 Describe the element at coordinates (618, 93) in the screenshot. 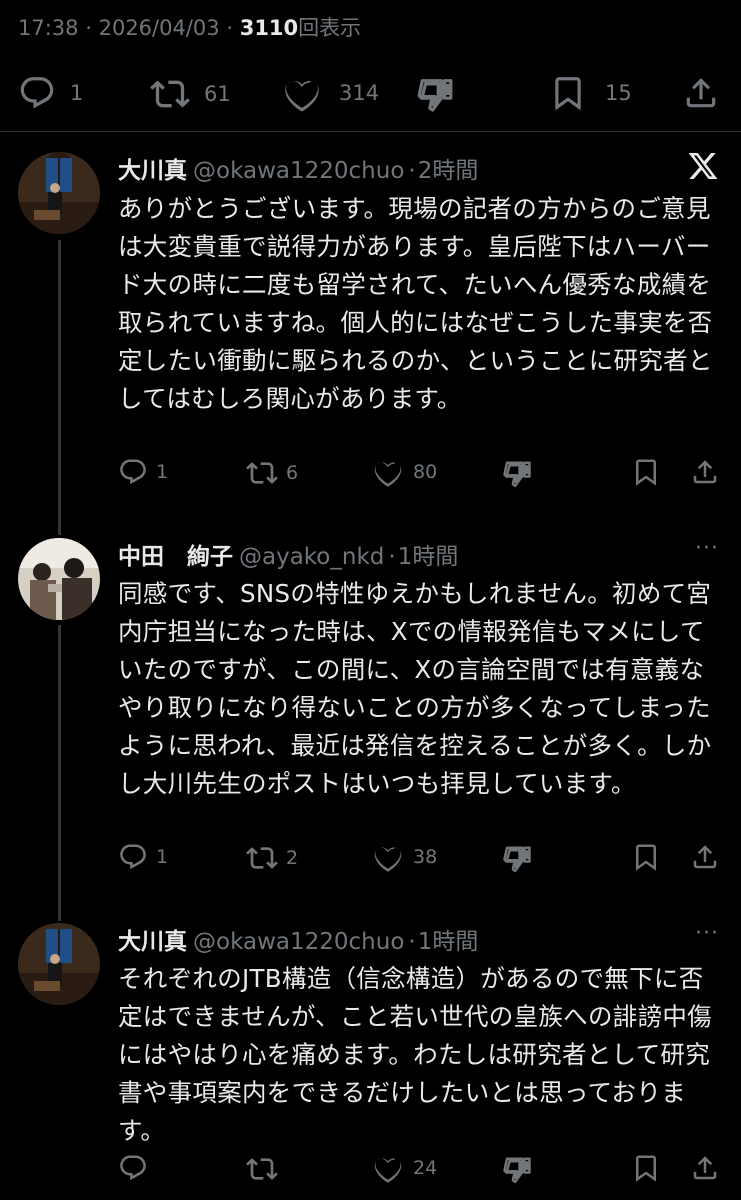

I see `bookmark-count: 15` at that location.